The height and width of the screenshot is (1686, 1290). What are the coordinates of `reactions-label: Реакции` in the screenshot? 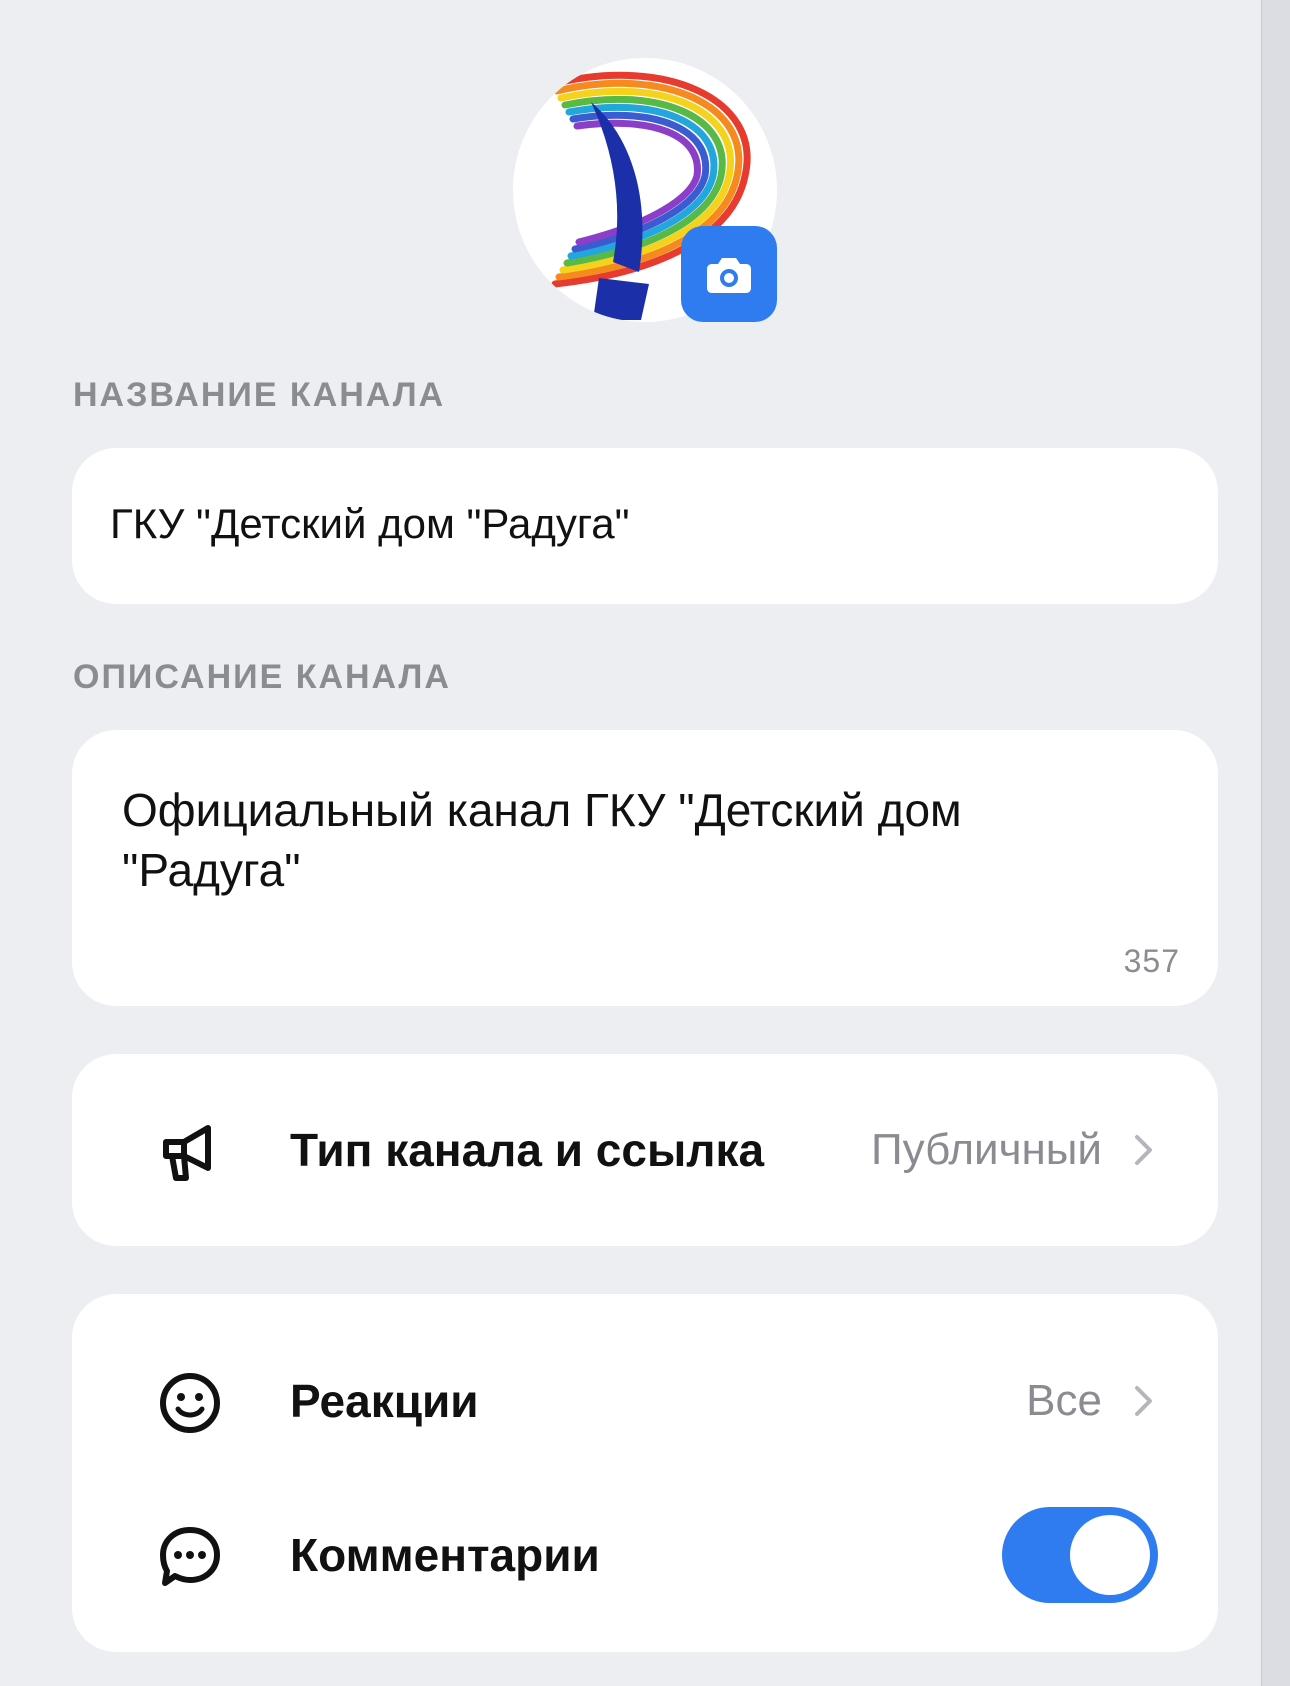 It's located at (384, 1401).